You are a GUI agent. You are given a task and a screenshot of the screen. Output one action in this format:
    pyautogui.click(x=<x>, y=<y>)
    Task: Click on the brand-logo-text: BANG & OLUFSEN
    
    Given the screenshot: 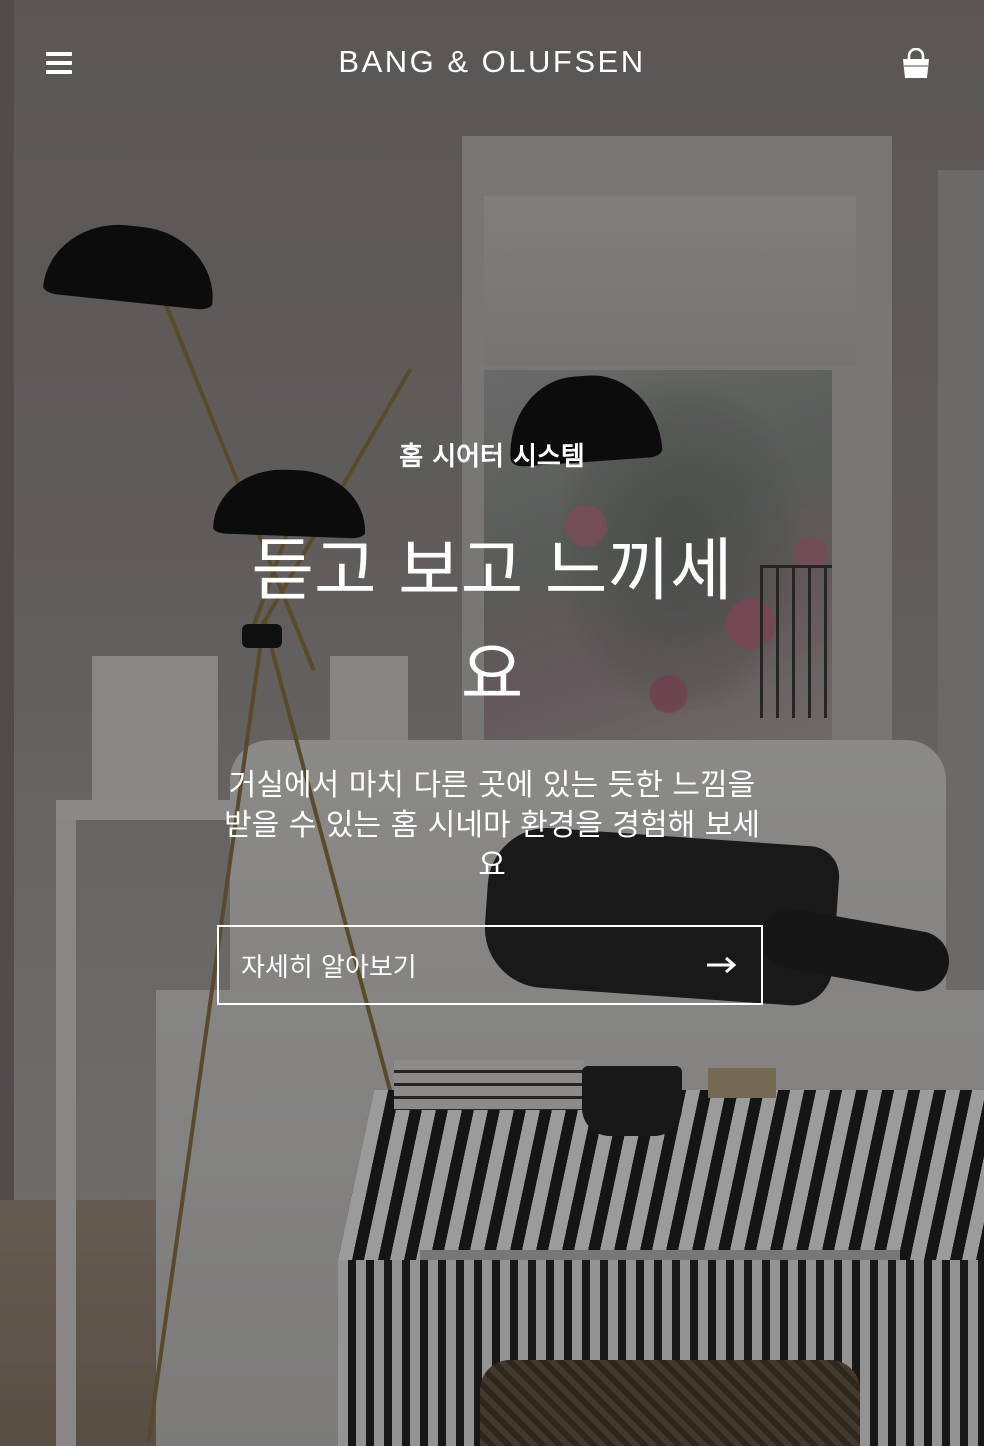 What is the action you would take?
    pyautogui.click(x=491, y=61)
    